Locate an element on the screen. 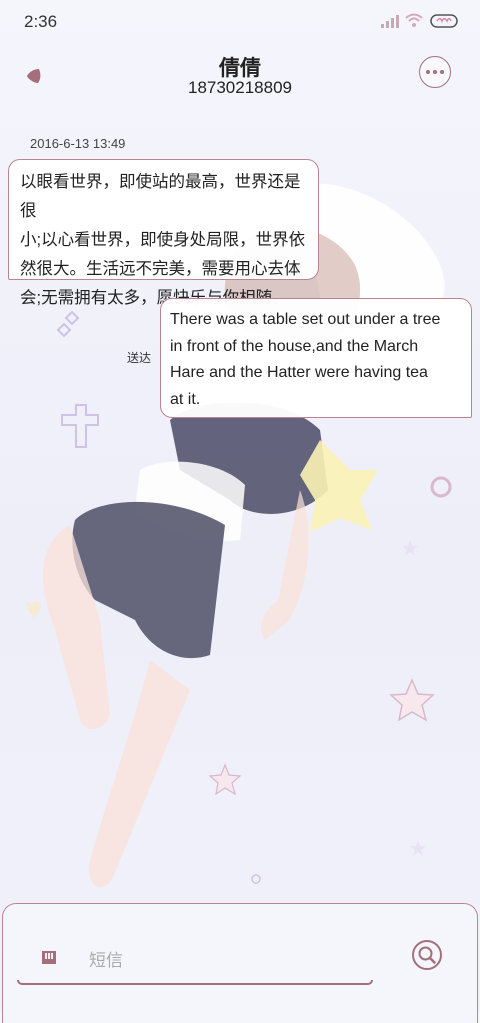 The image size is (480, 1023). input-underline is located at coordinates (195, 982).